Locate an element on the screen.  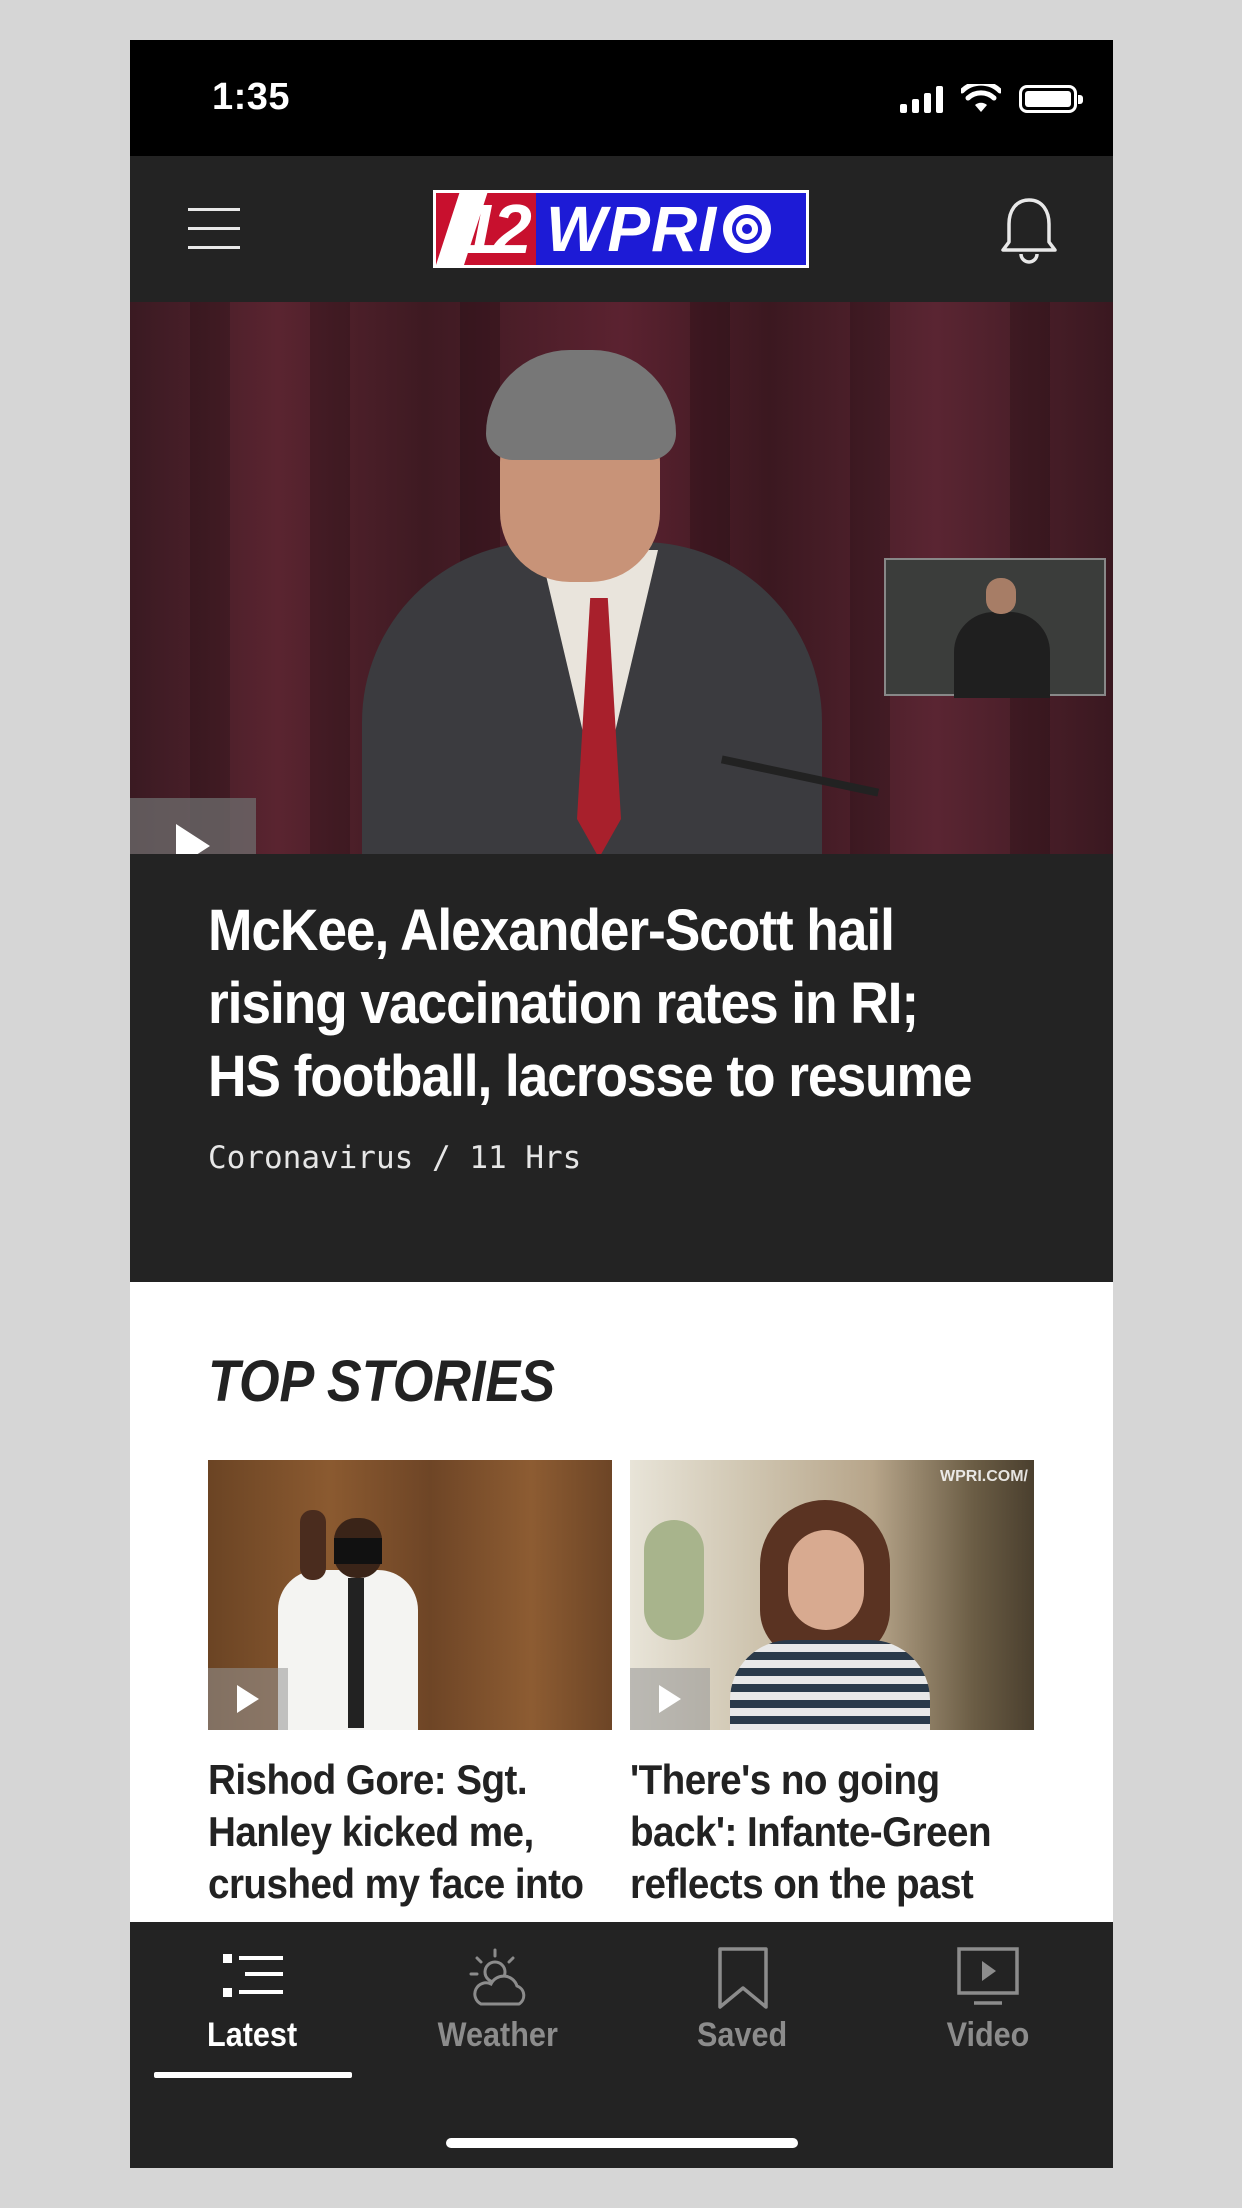
bookmark-icon is located at coordinates (743, 1978).